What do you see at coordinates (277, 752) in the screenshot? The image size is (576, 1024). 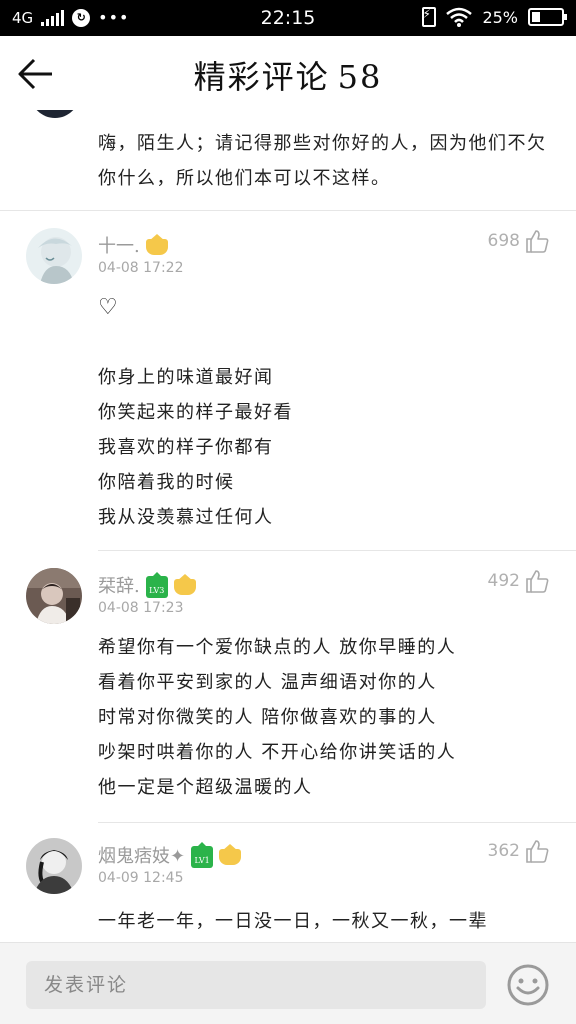 I see `comment-line: 吵架时哄着你的人 不开心给你讲笑话的人` at bounding box center [277, 752].